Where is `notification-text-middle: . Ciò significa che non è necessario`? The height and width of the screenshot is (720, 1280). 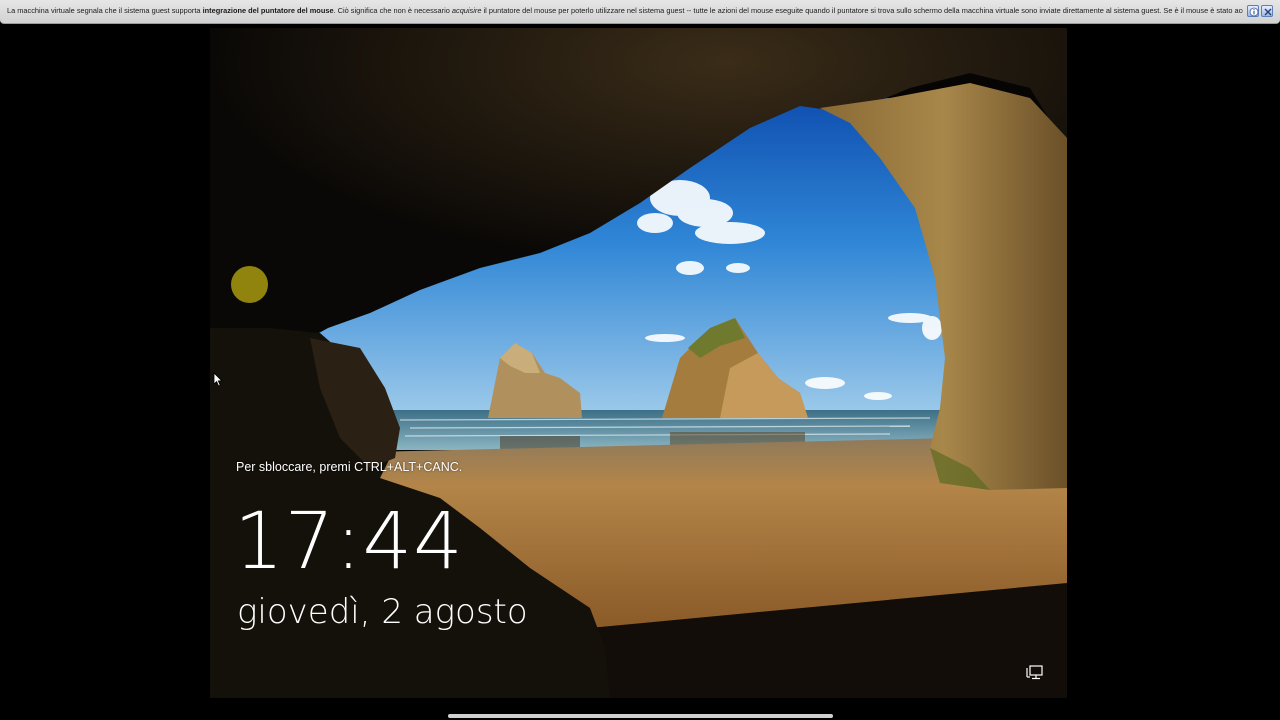 notification-text-middle: . Ciò significa che non è necessario is located at coordinates (392, 10).